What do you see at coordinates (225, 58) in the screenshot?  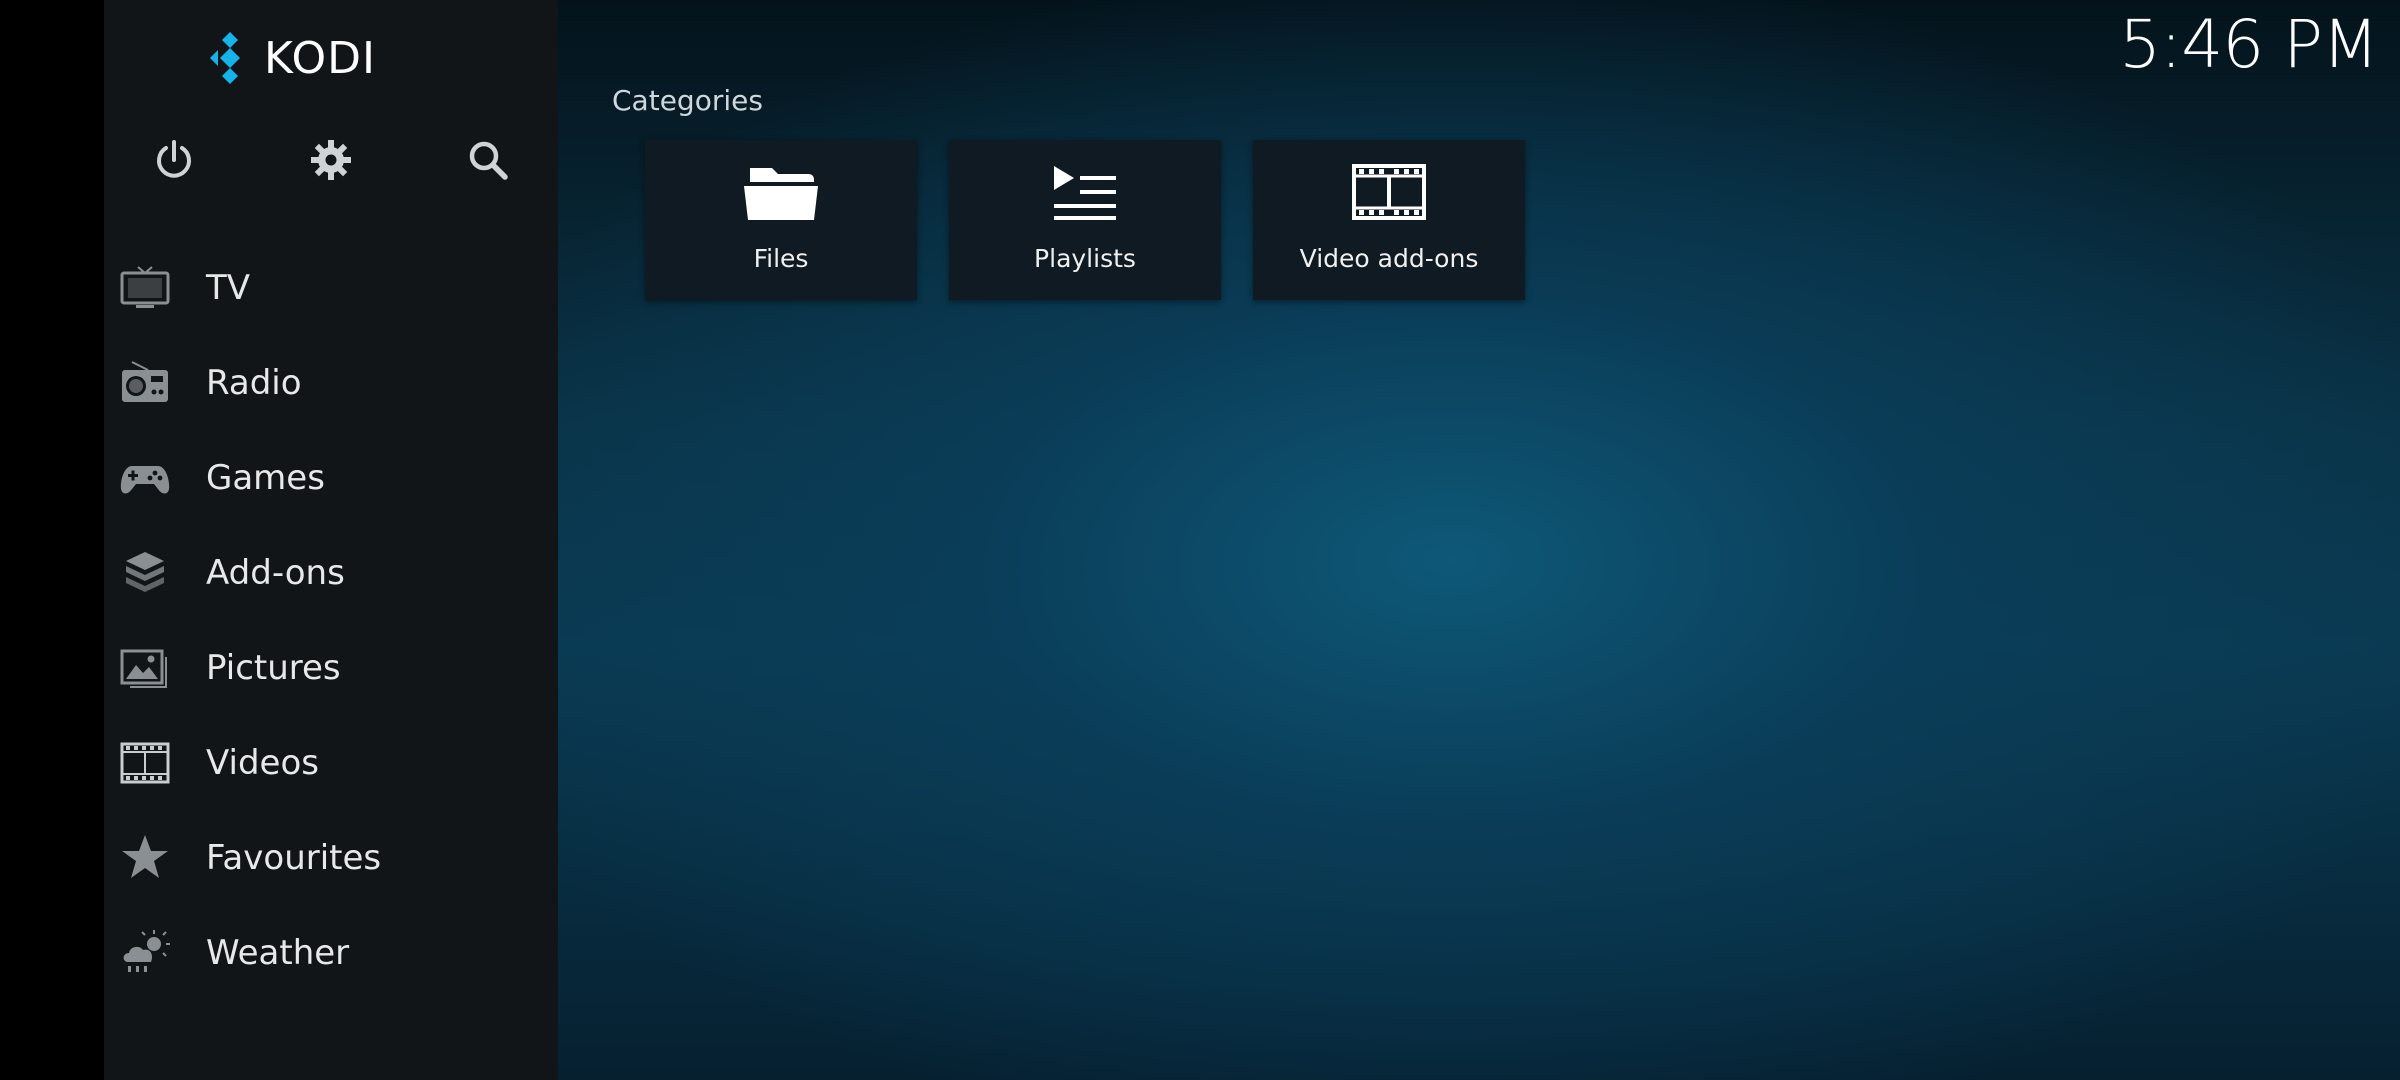 I see `kodi-logo-icon` at bounding box center [225, 58].